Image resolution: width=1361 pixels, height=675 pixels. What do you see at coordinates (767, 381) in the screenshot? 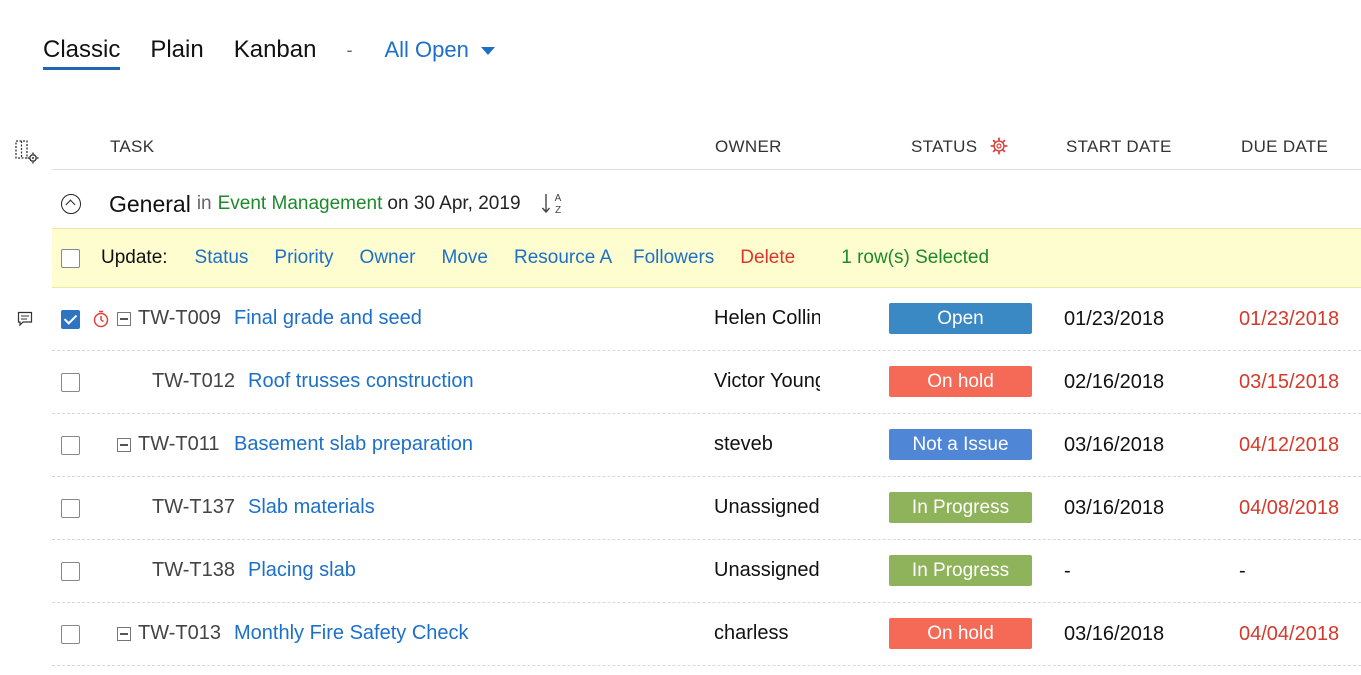
I see `task-owner: Victor Young` at bounding box center [767, 381].